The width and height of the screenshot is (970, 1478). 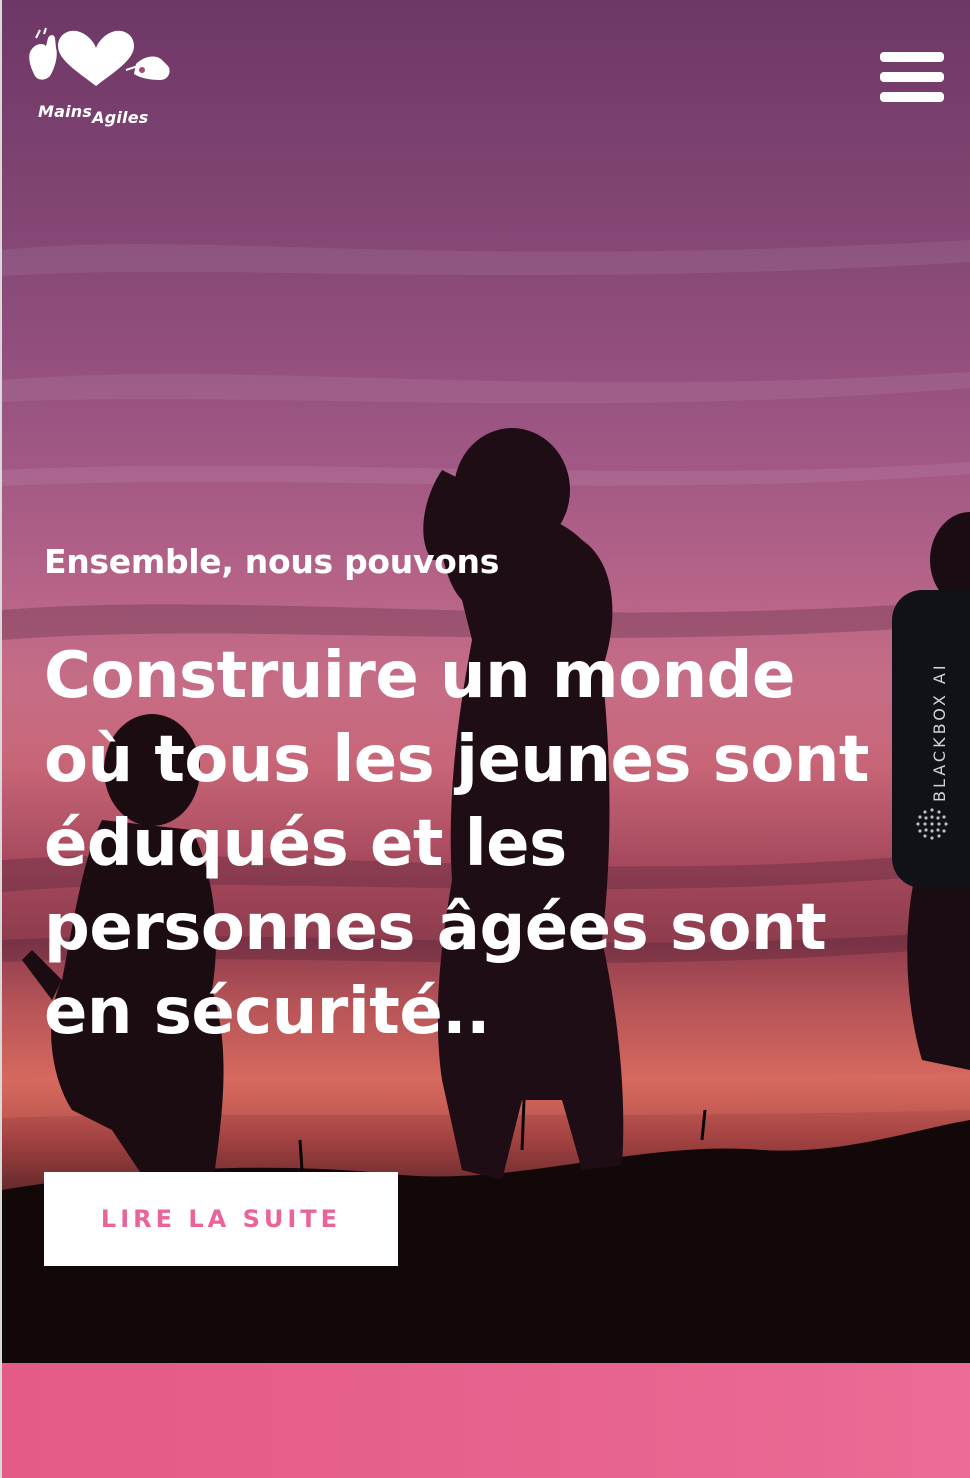 I want to click on menu-bar-middle, so click(x=912, y=77).